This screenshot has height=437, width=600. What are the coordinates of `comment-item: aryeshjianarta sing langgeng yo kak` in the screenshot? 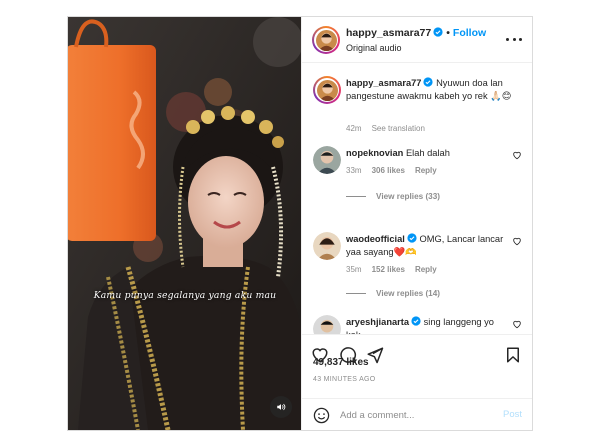 It's located at (417, 324).